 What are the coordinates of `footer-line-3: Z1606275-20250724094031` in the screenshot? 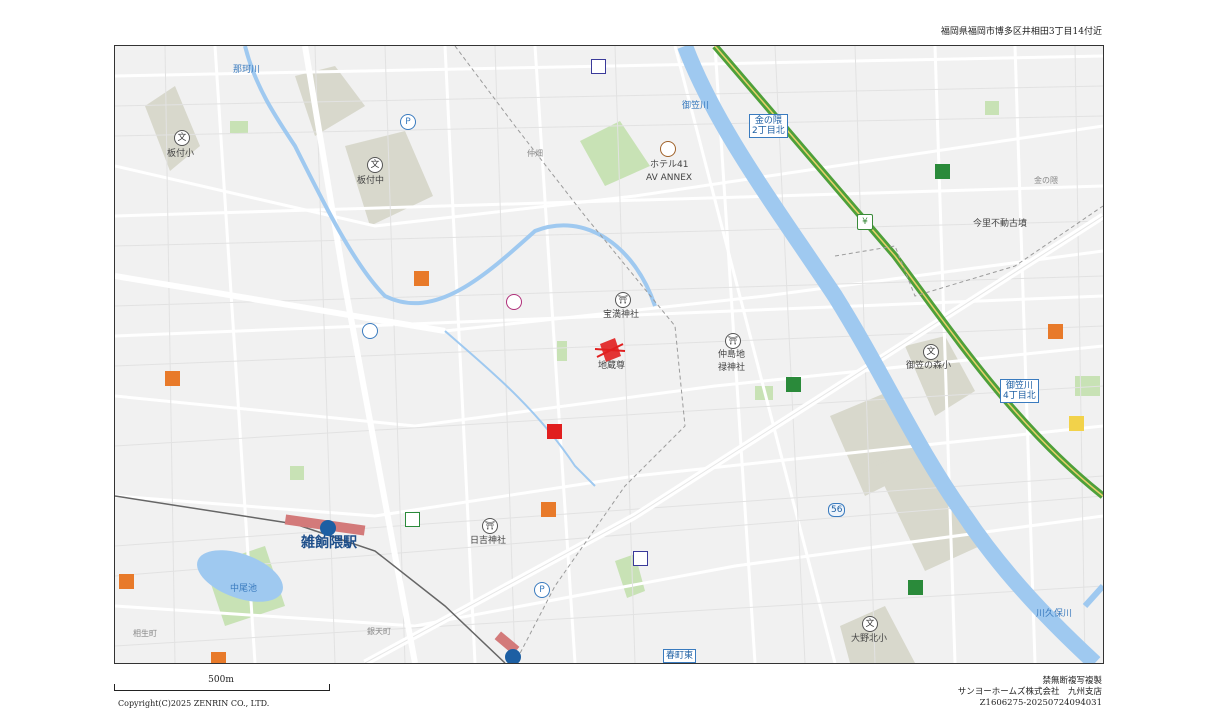 It's located at (1040, 703).